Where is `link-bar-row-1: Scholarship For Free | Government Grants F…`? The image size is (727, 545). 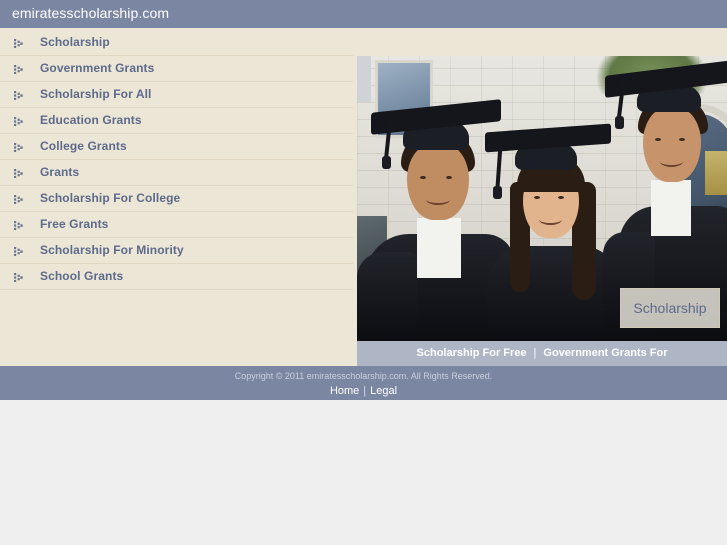 link-bar-row-1: Scholarship For Free | Government Grants F… is located at coordinates (542, 354).